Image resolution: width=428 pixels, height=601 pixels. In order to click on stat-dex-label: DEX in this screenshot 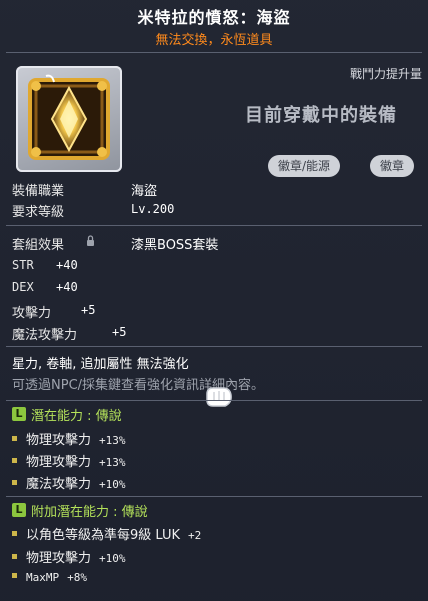, I will do `click(23, 287)`.